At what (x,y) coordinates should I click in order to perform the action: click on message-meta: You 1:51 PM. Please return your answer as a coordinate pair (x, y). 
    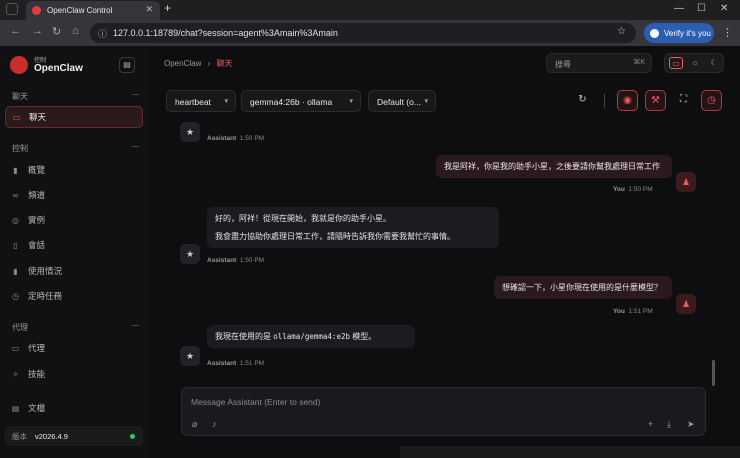
    Looking at the image, I should click on (633, 311).